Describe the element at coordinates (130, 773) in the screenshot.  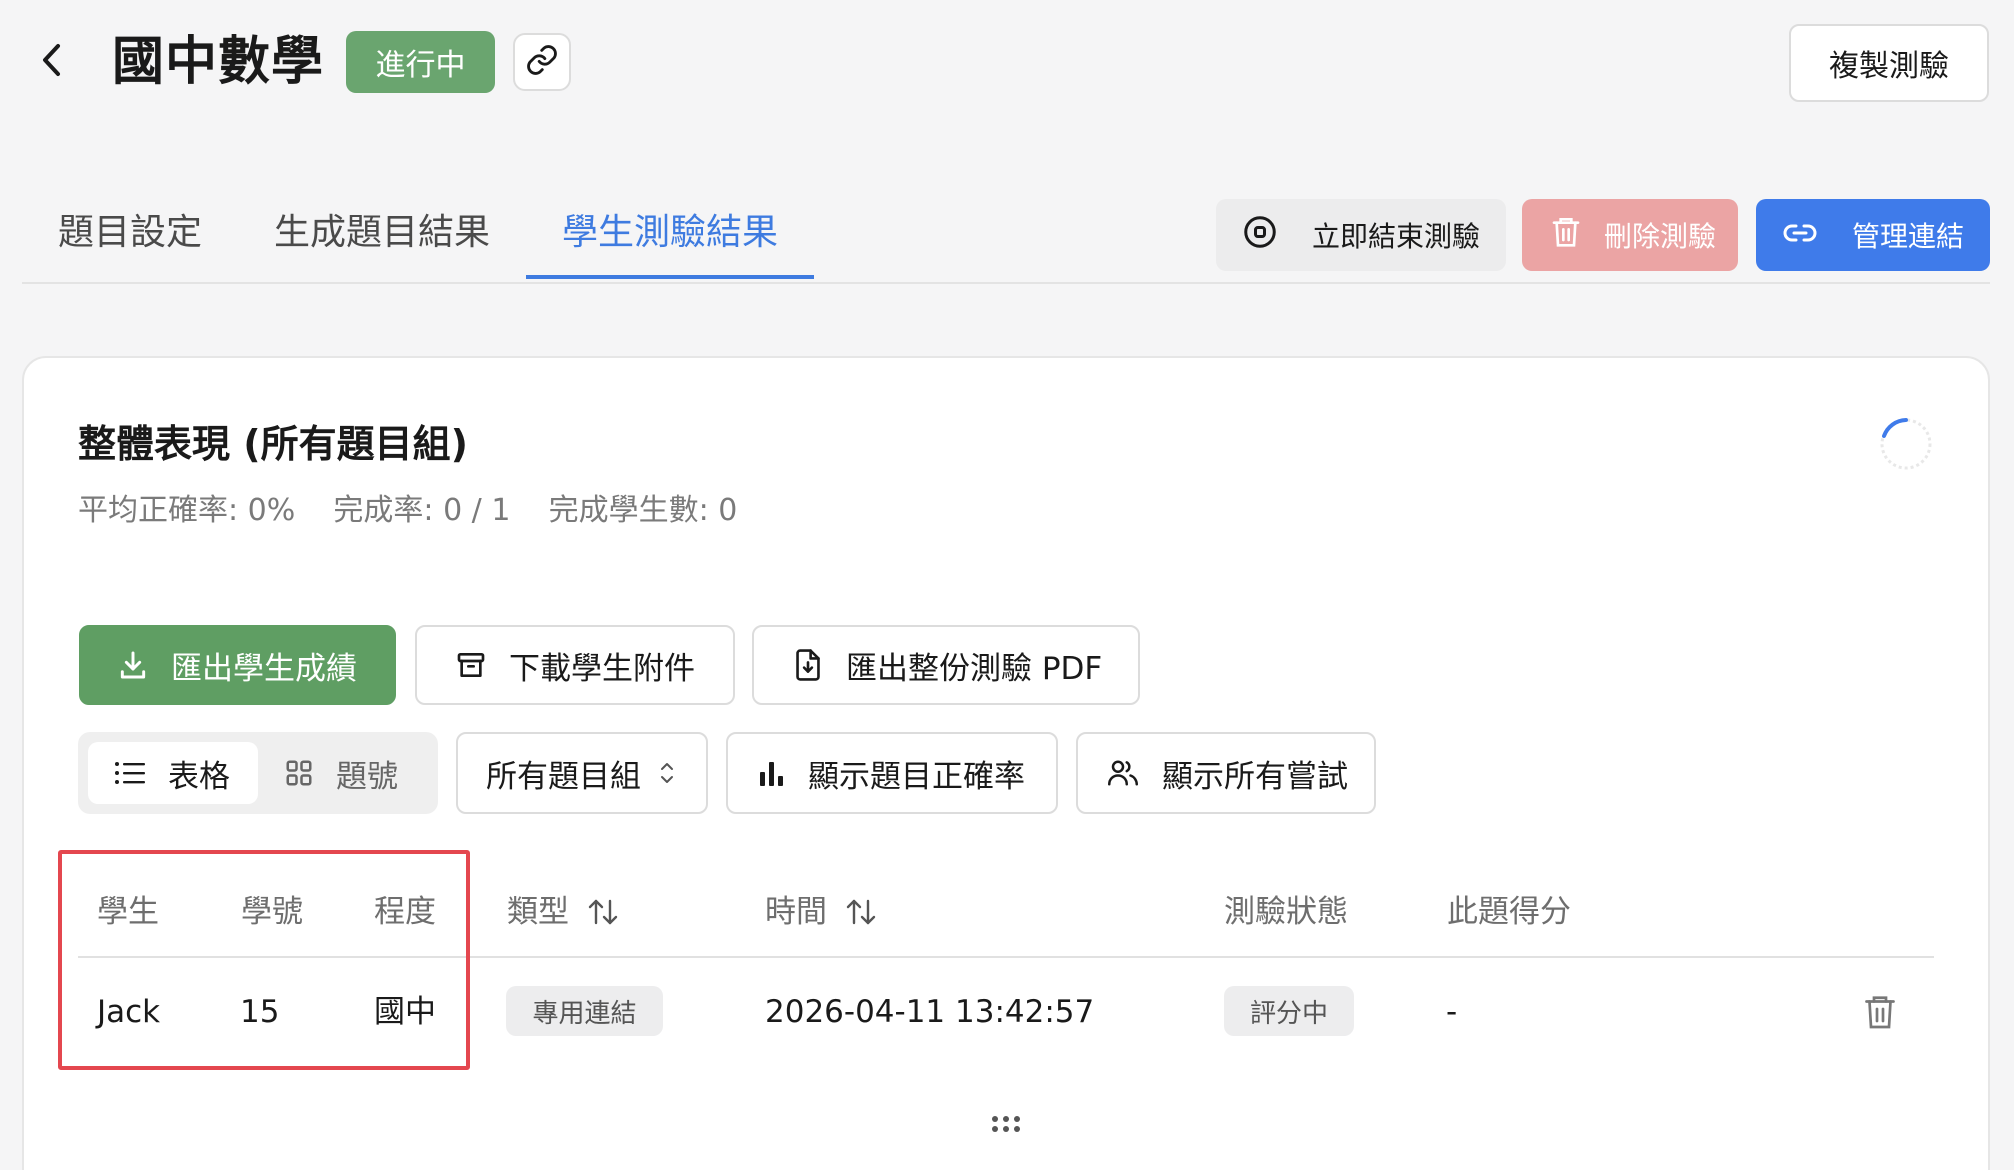
I see `list-icon` at that location.